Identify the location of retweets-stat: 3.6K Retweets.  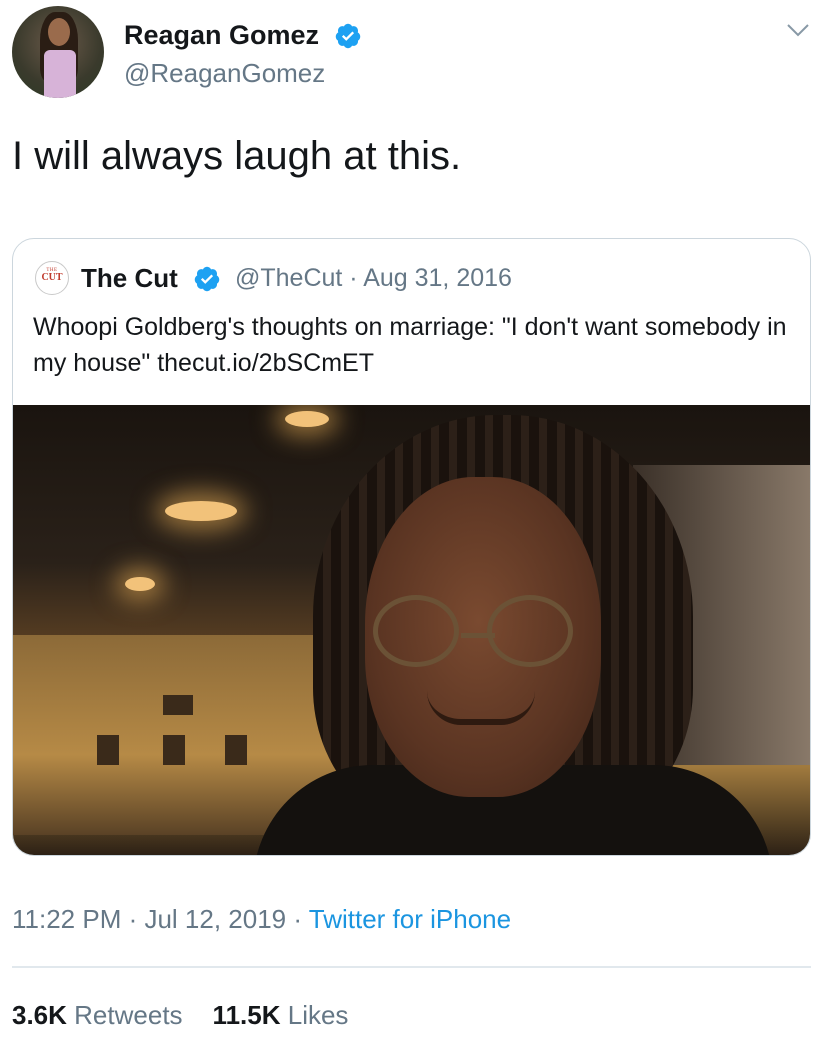
(97, 1015).